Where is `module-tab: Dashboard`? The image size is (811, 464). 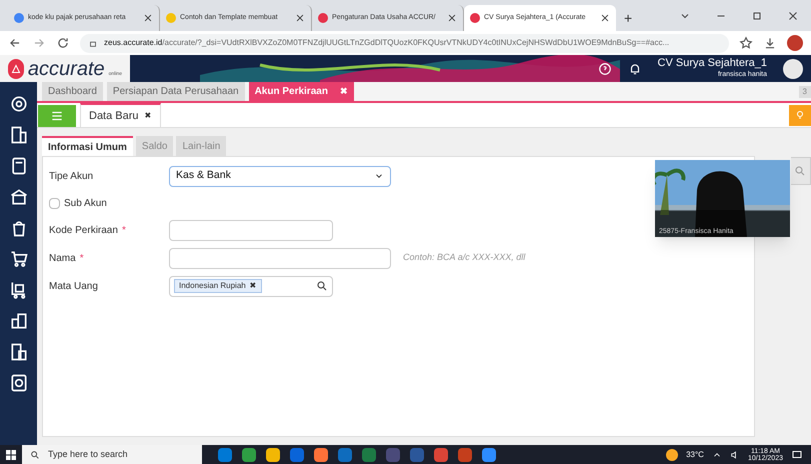
module-tab: Dashboard is located at coordinates (72, 91).